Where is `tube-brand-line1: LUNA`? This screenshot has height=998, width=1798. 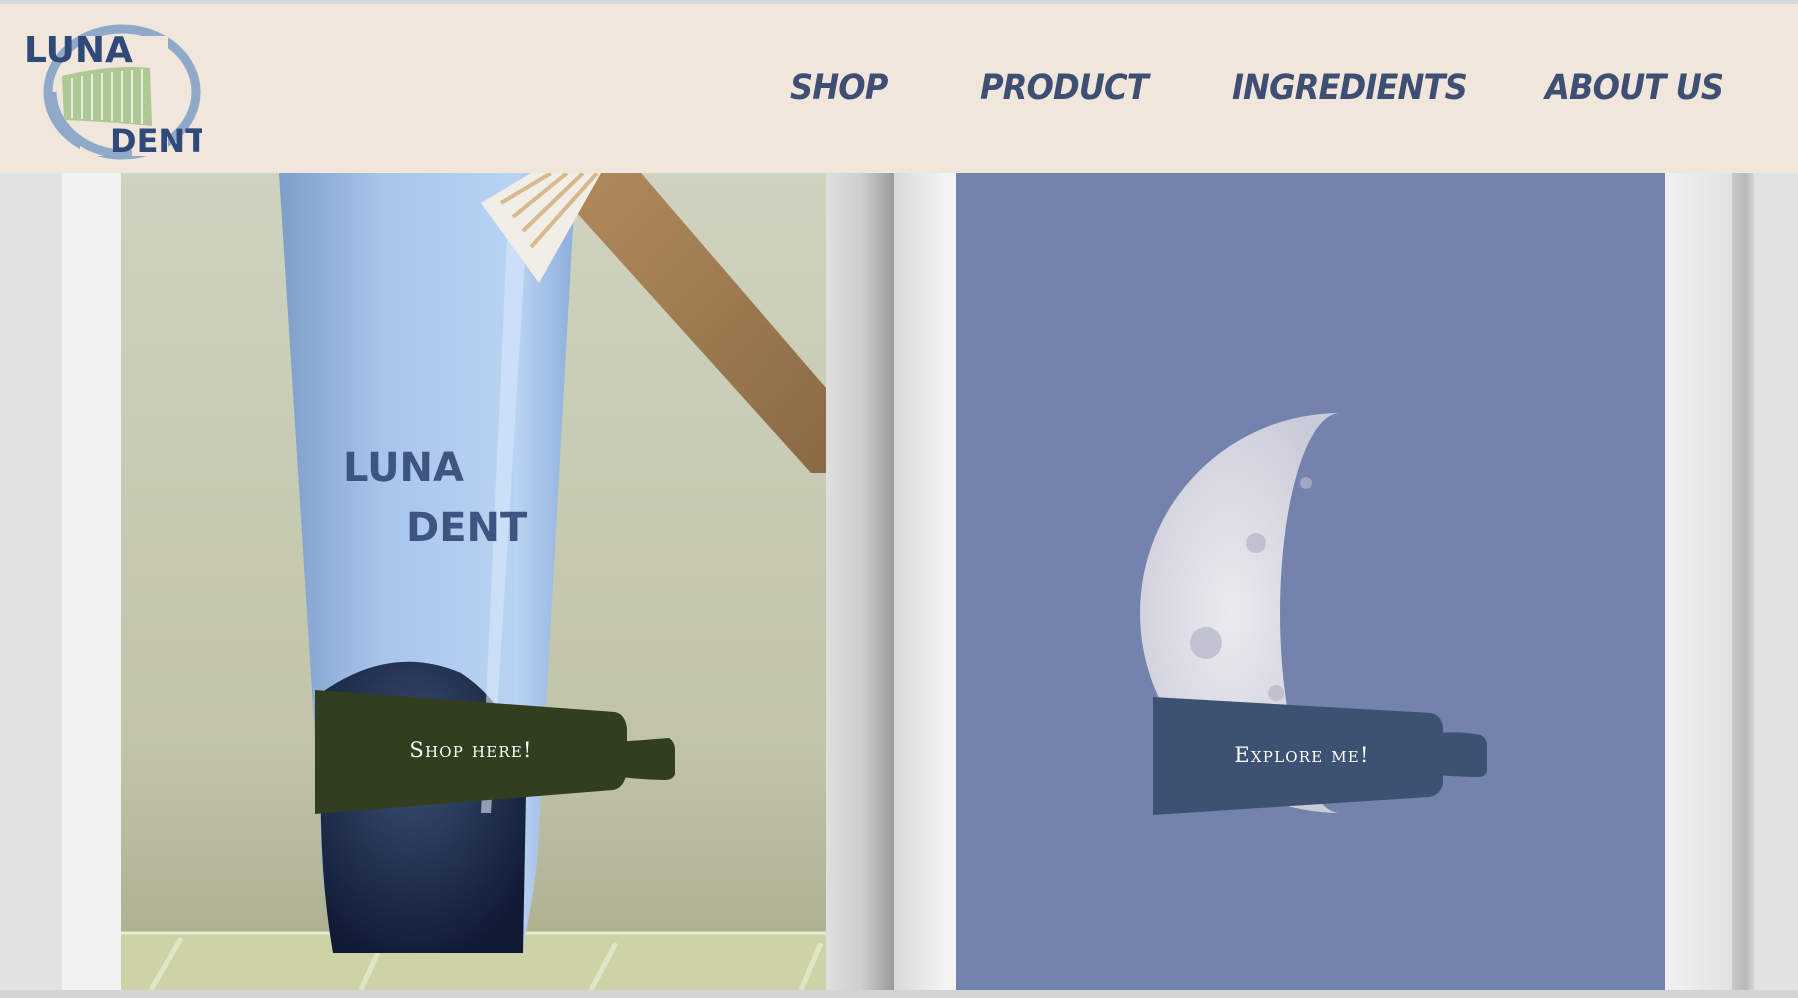 tube-brand-line1: LUNA is located at coordinates (403, 468).